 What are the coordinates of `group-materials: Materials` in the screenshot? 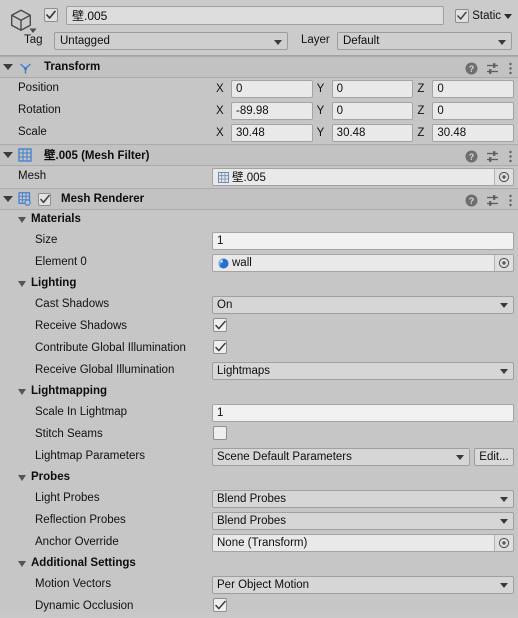 It's located at (259, 220).